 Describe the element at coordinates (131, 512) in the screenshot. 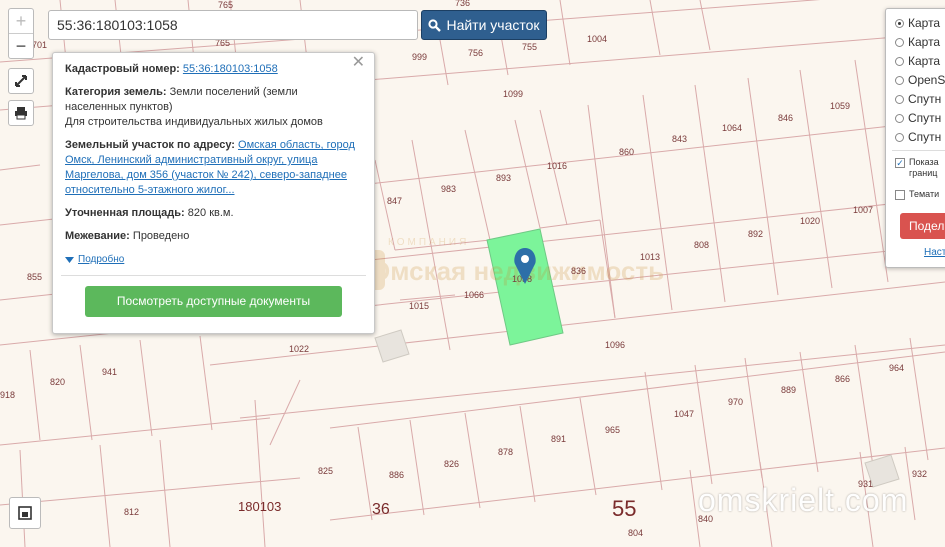

I see `parcel-number-label: 812` at that location.